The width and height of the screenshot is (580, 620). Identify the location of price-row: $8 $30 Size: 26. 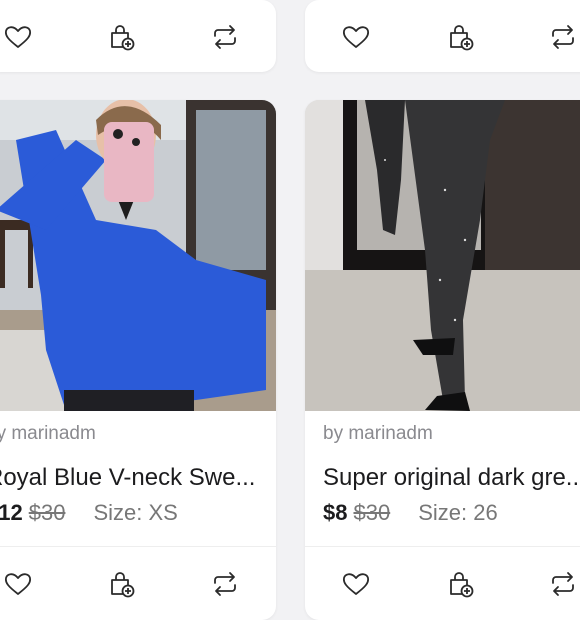
(410, 513).